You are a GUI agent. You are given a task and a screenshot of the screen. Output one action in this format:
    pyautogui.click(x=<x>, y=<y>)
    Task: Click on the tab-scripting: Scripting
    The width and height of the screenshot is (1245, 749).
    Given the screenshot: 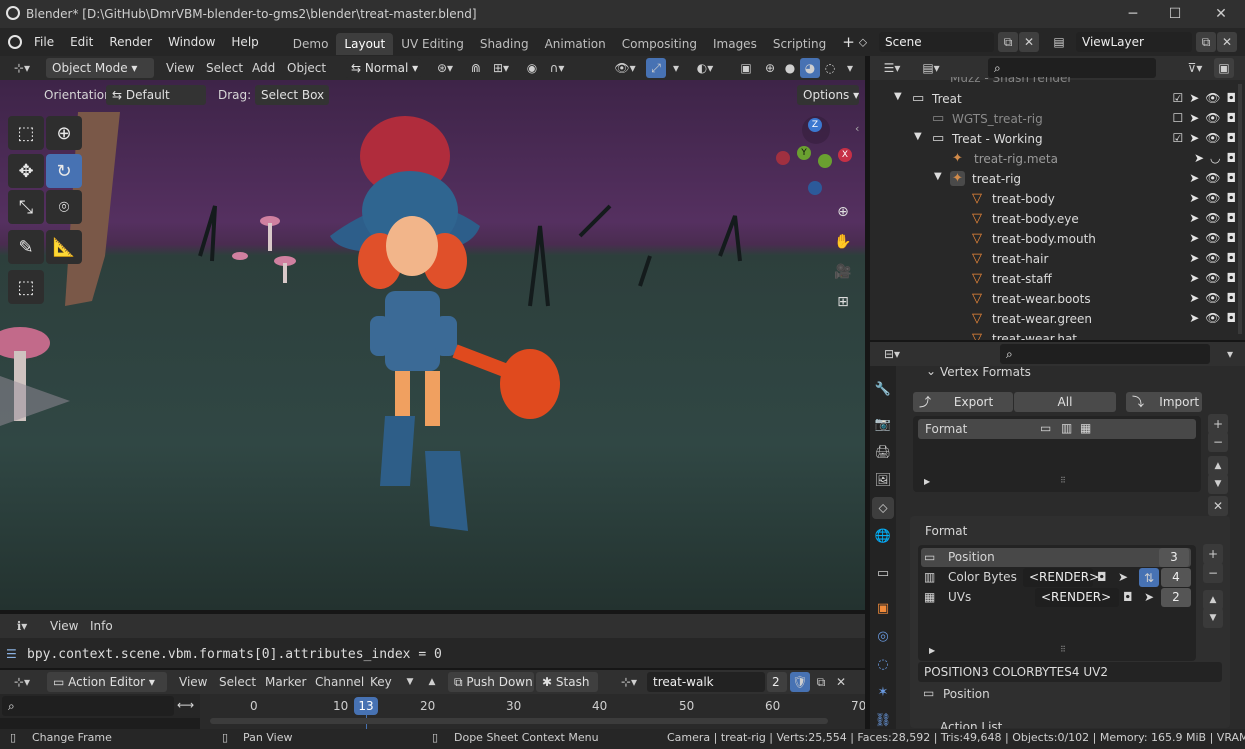 What is the action you would take?
    pyautogui.click(x=799, y=44)
    